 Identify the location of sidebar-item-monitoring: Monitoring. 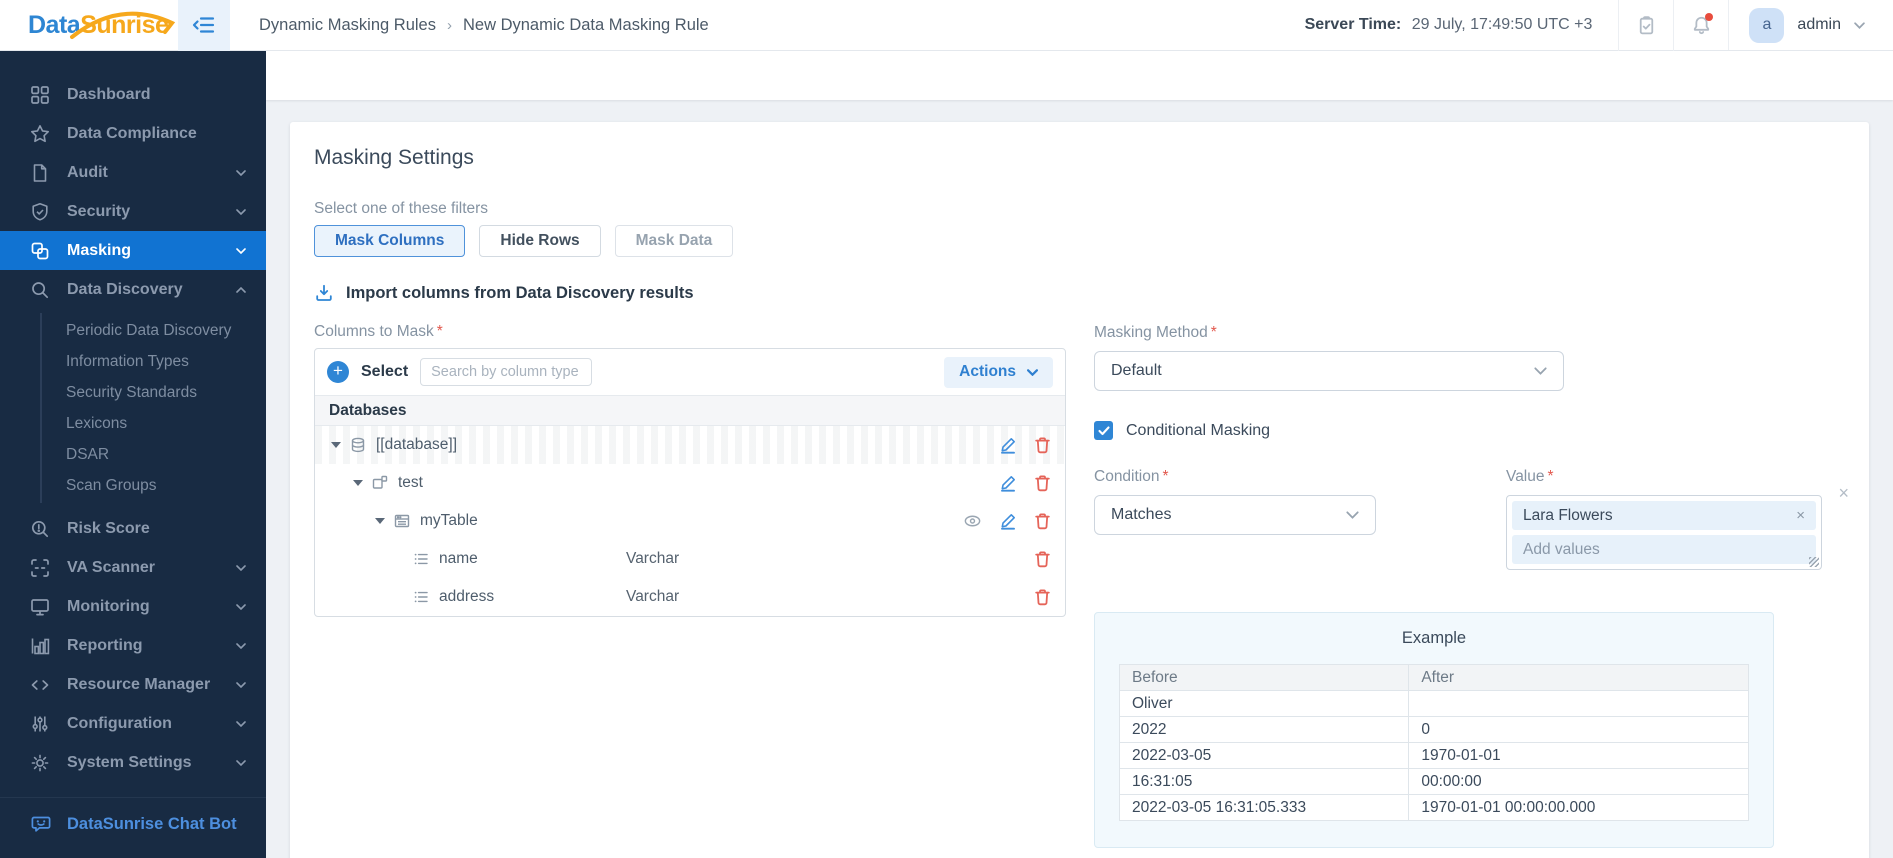
(133, 606).